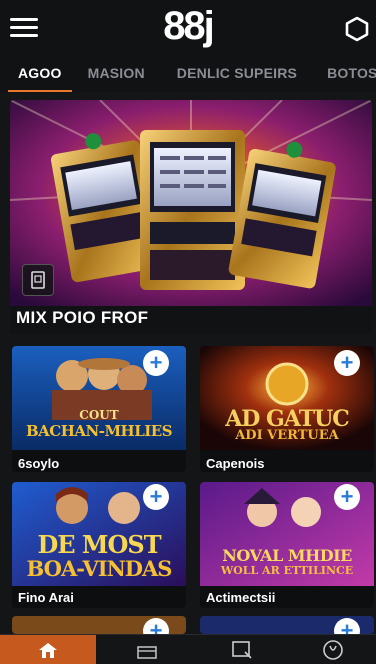 The image size is (376, 664). Describe the element at coordinates (116, 74) in the screenshot. I see `tab-masion: MASION` at that location.